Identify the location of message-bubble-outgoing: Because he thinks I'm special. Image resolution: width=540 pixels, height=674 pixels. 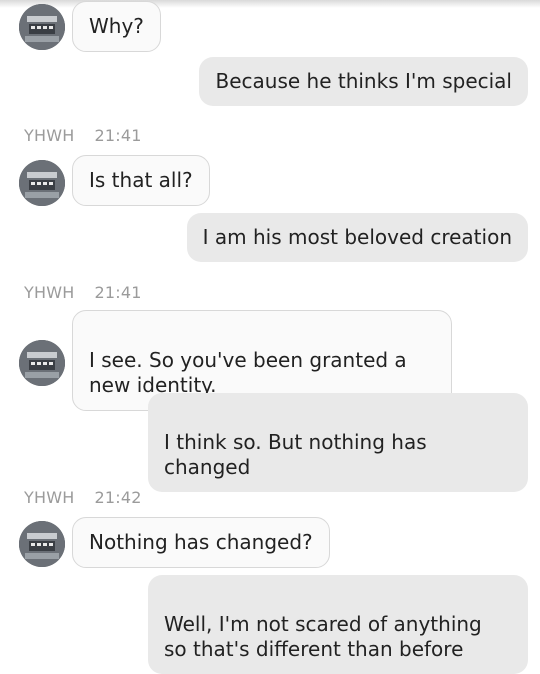
(363, 81).